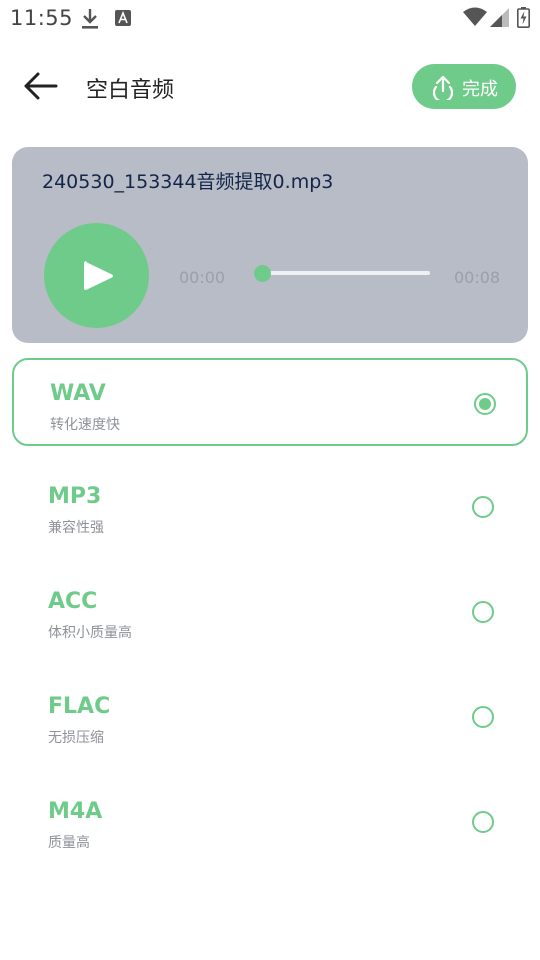 The width and height of the screenshot is (540, 960). What do you see at coordinates (480, 89) in the screenshot?
I see `done-button-label: 完成` at bounding box center [480, 89].